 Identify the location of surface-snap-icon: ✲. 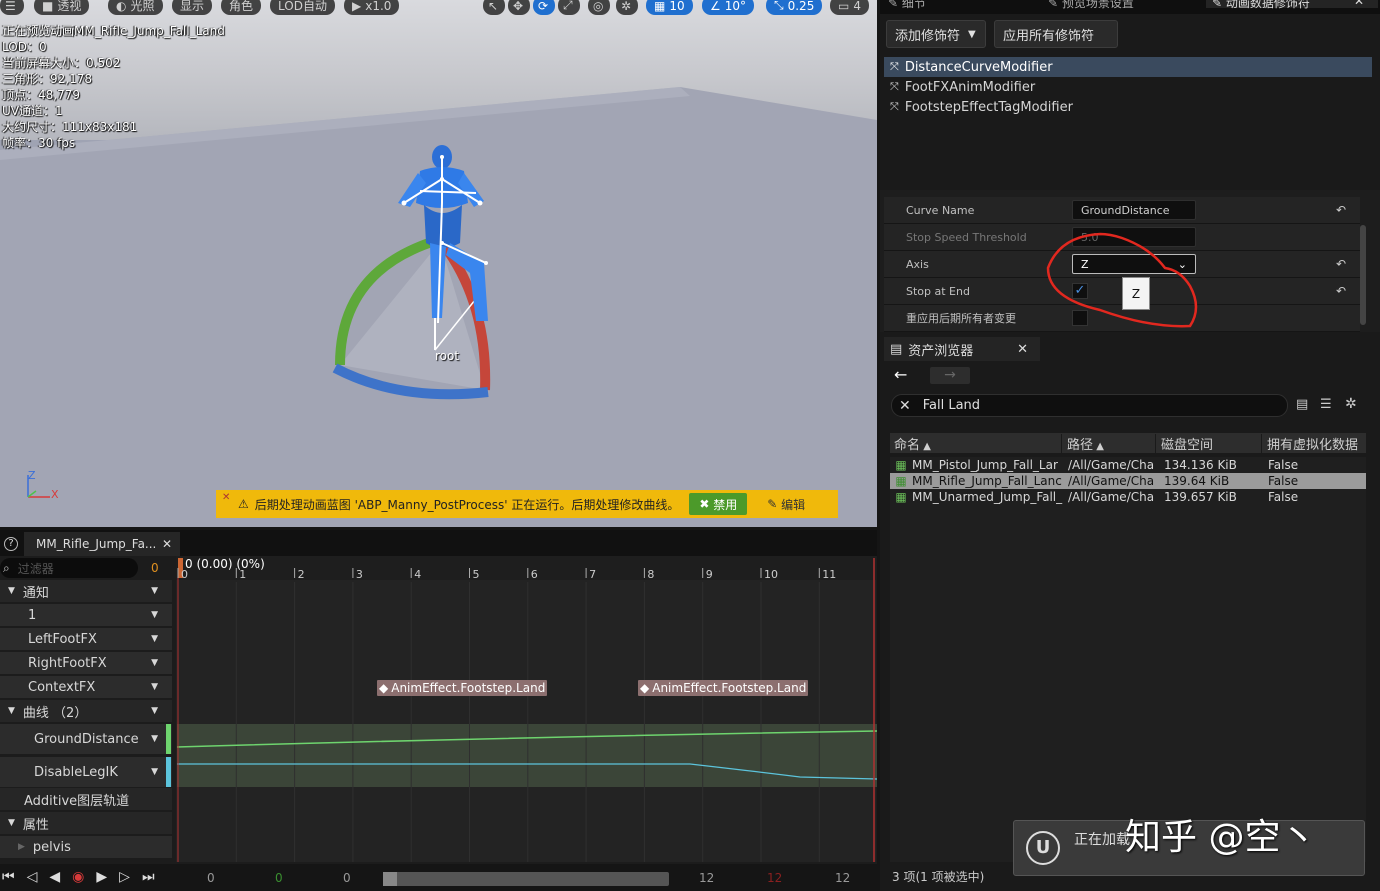
(627, 7).